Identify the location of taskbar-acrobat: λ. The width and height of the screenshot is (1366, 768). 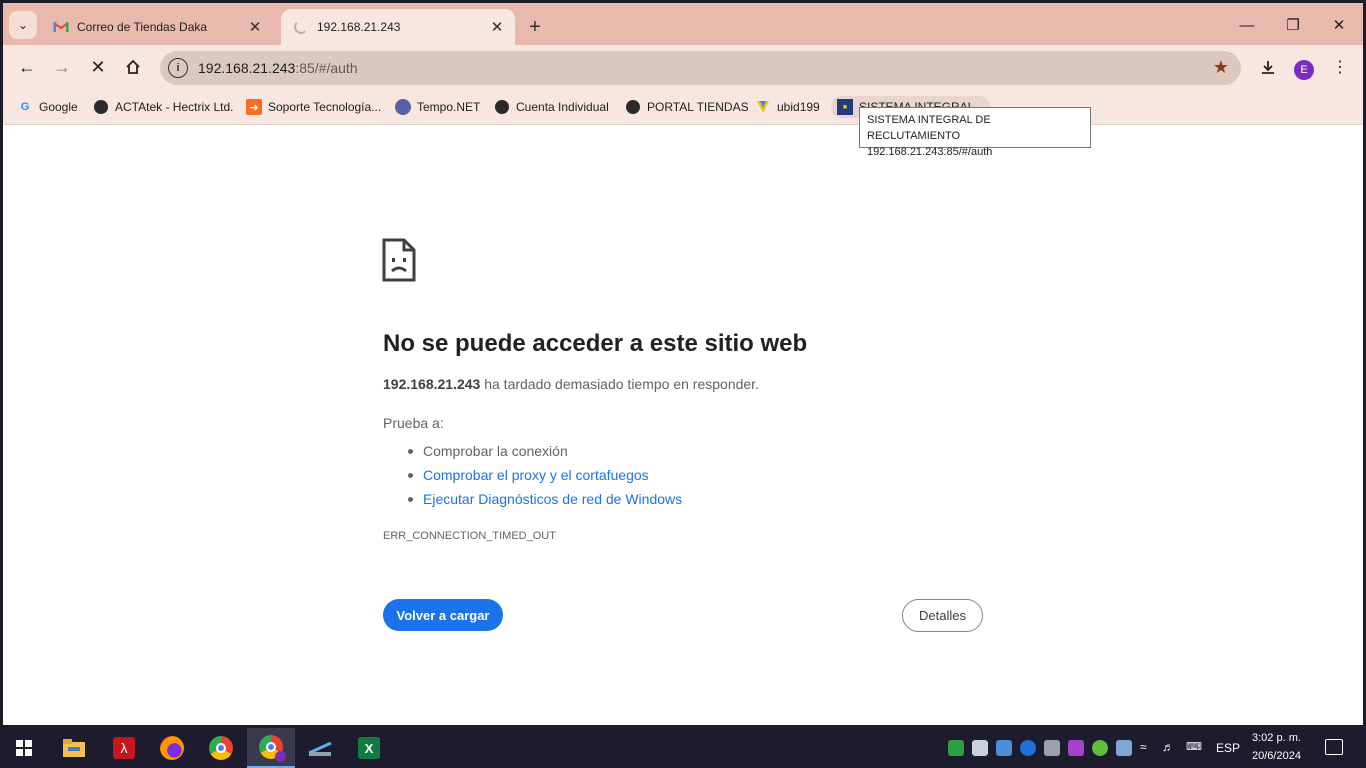
(124, 748).